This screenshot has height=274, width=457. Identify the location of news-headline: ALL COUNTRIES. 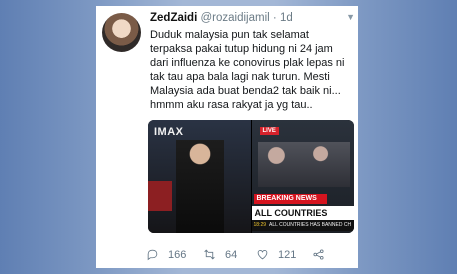
(302, 213).